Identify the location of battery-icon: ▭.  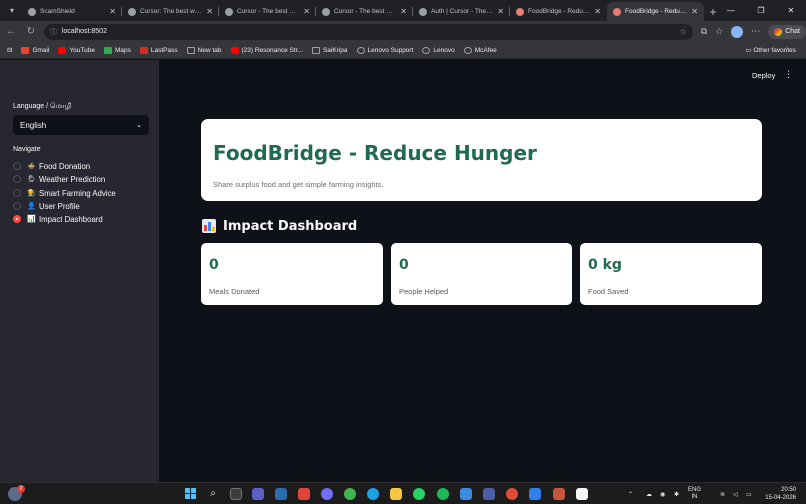
(749, 493).